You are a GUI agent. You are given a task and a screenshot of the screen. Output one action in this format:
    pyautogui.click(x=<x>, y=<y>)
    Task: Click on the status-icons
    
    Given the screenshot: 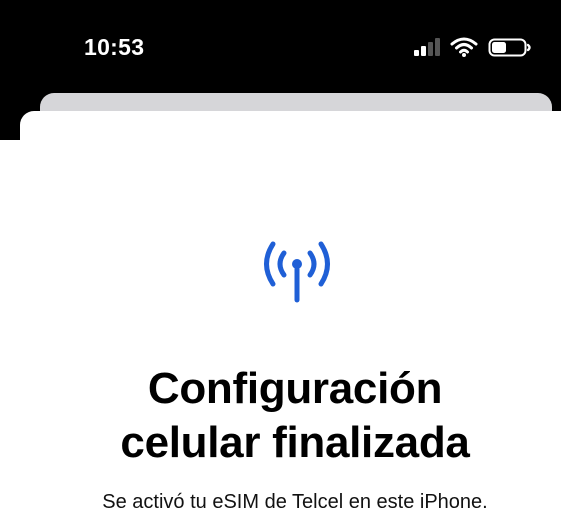 What is the action you would take?
    pyautogui.click(x=474, y=48)
    